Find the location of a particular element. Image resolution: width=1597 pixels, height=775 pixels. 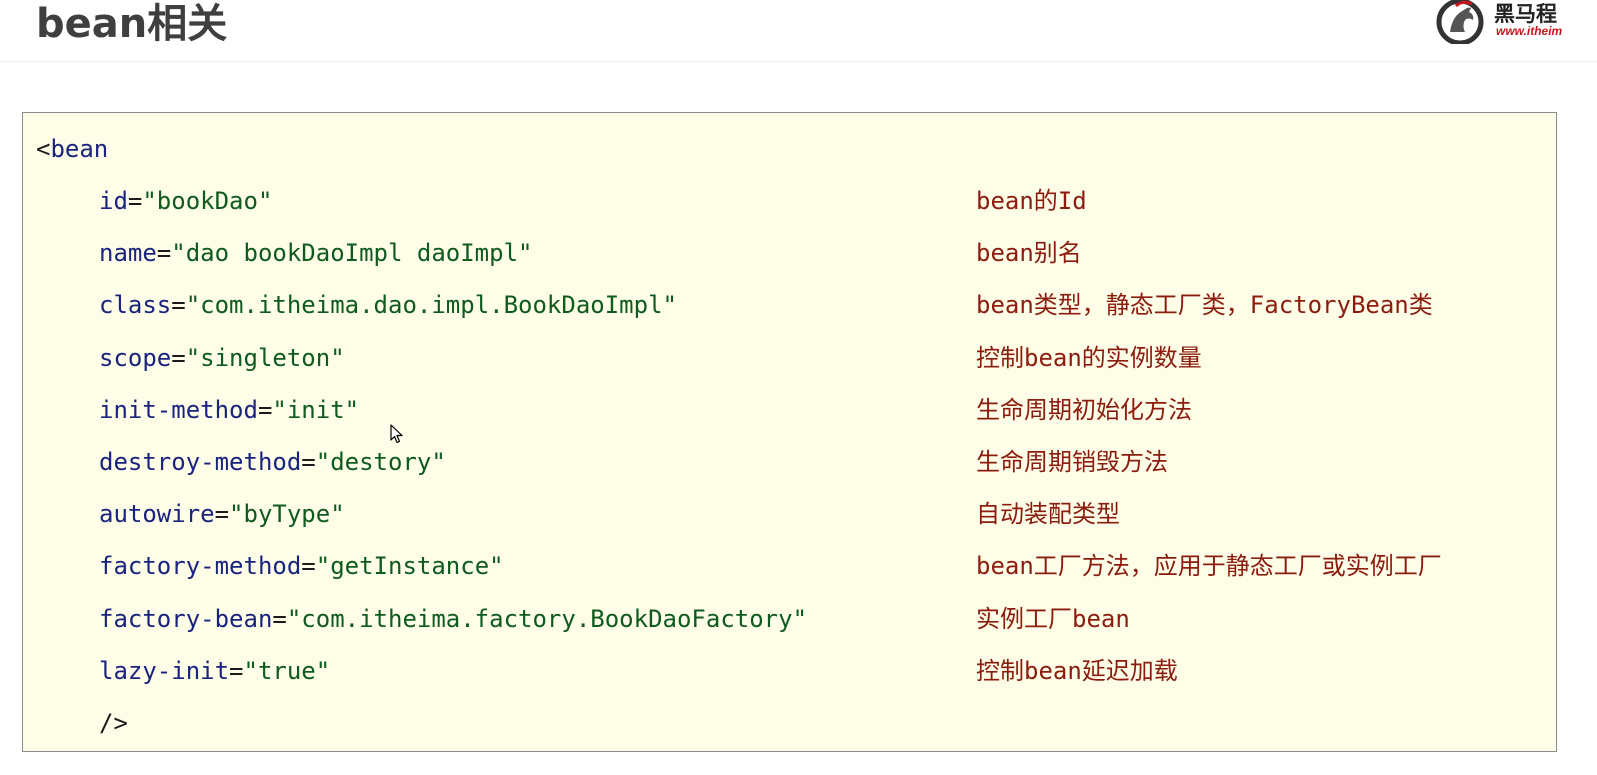

brand-logo: 黑马程 www.itheim is located at coordinates (1516, 22).